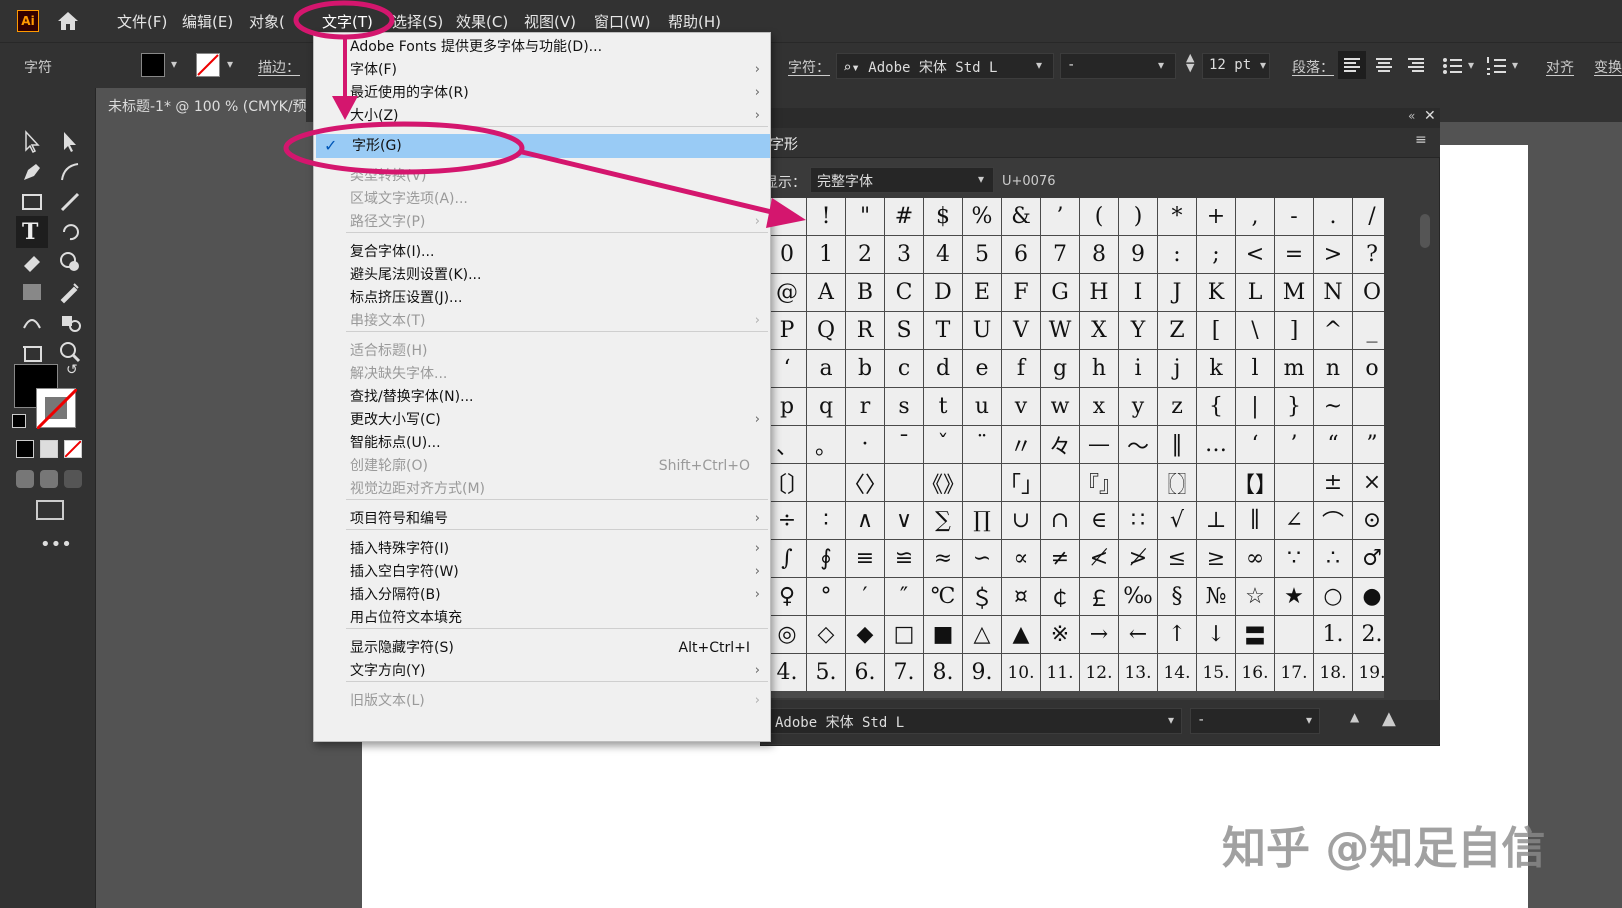  Describe the element at coordinates (70, 262) in the screenshot. I see `shape-builder-tool-icon` at that location.